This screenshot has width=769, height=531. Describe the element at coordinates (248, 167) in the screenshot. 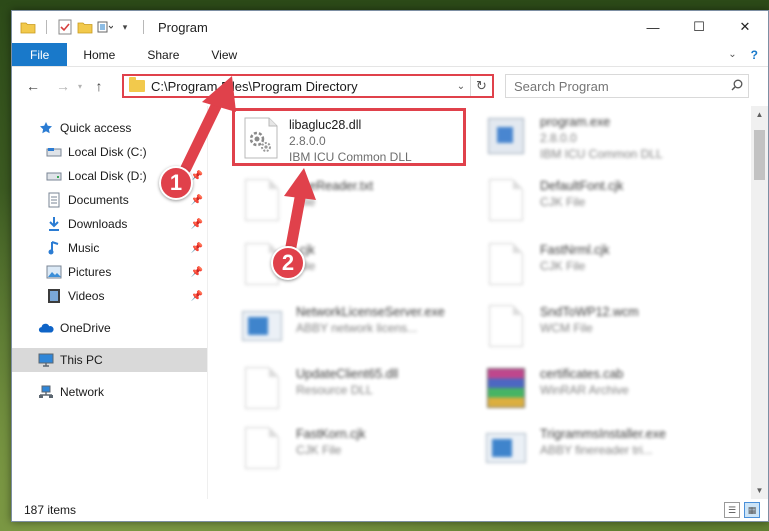

I see `annotation-arrows` at that location.